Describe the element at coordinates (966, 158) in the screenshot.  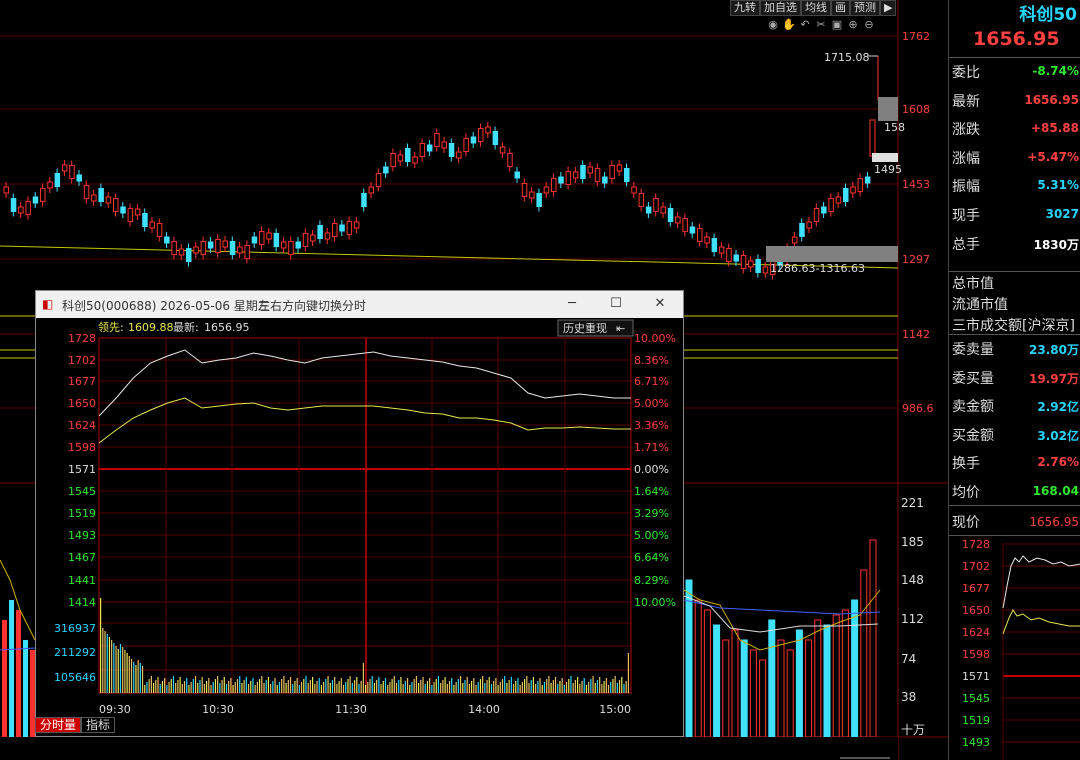
I see `quote-row-label: 涨幅` at that location.